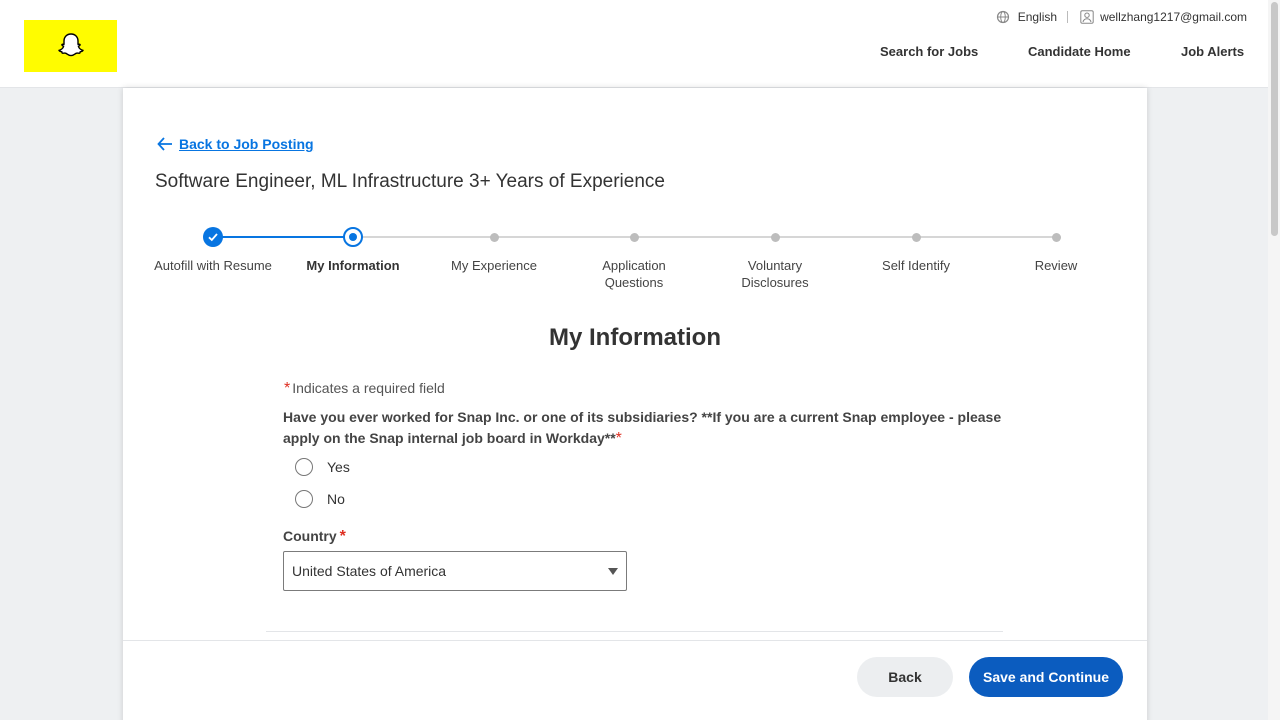 Image resolution: width=1280 pixels, height=720 pixels. Describe the element at coordinates (1274, 119) in the screenshot. I see `scrollbar-thumb` at that location.